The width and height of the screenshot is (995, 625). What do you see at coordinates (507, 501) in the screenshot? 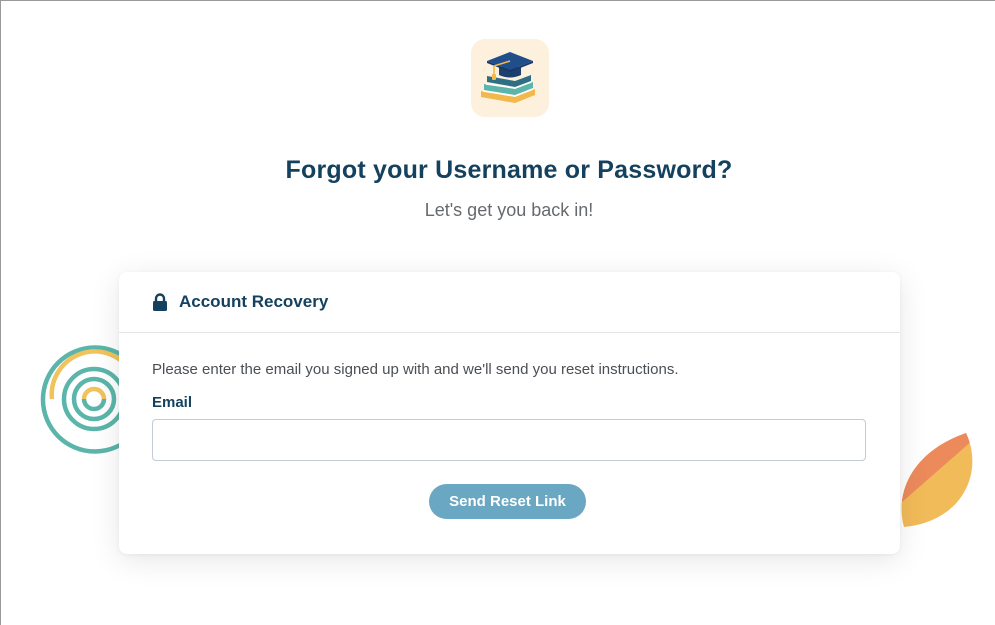
I see `send-reset-link-button: Send Reset Link` at bounding box center [507, 501].